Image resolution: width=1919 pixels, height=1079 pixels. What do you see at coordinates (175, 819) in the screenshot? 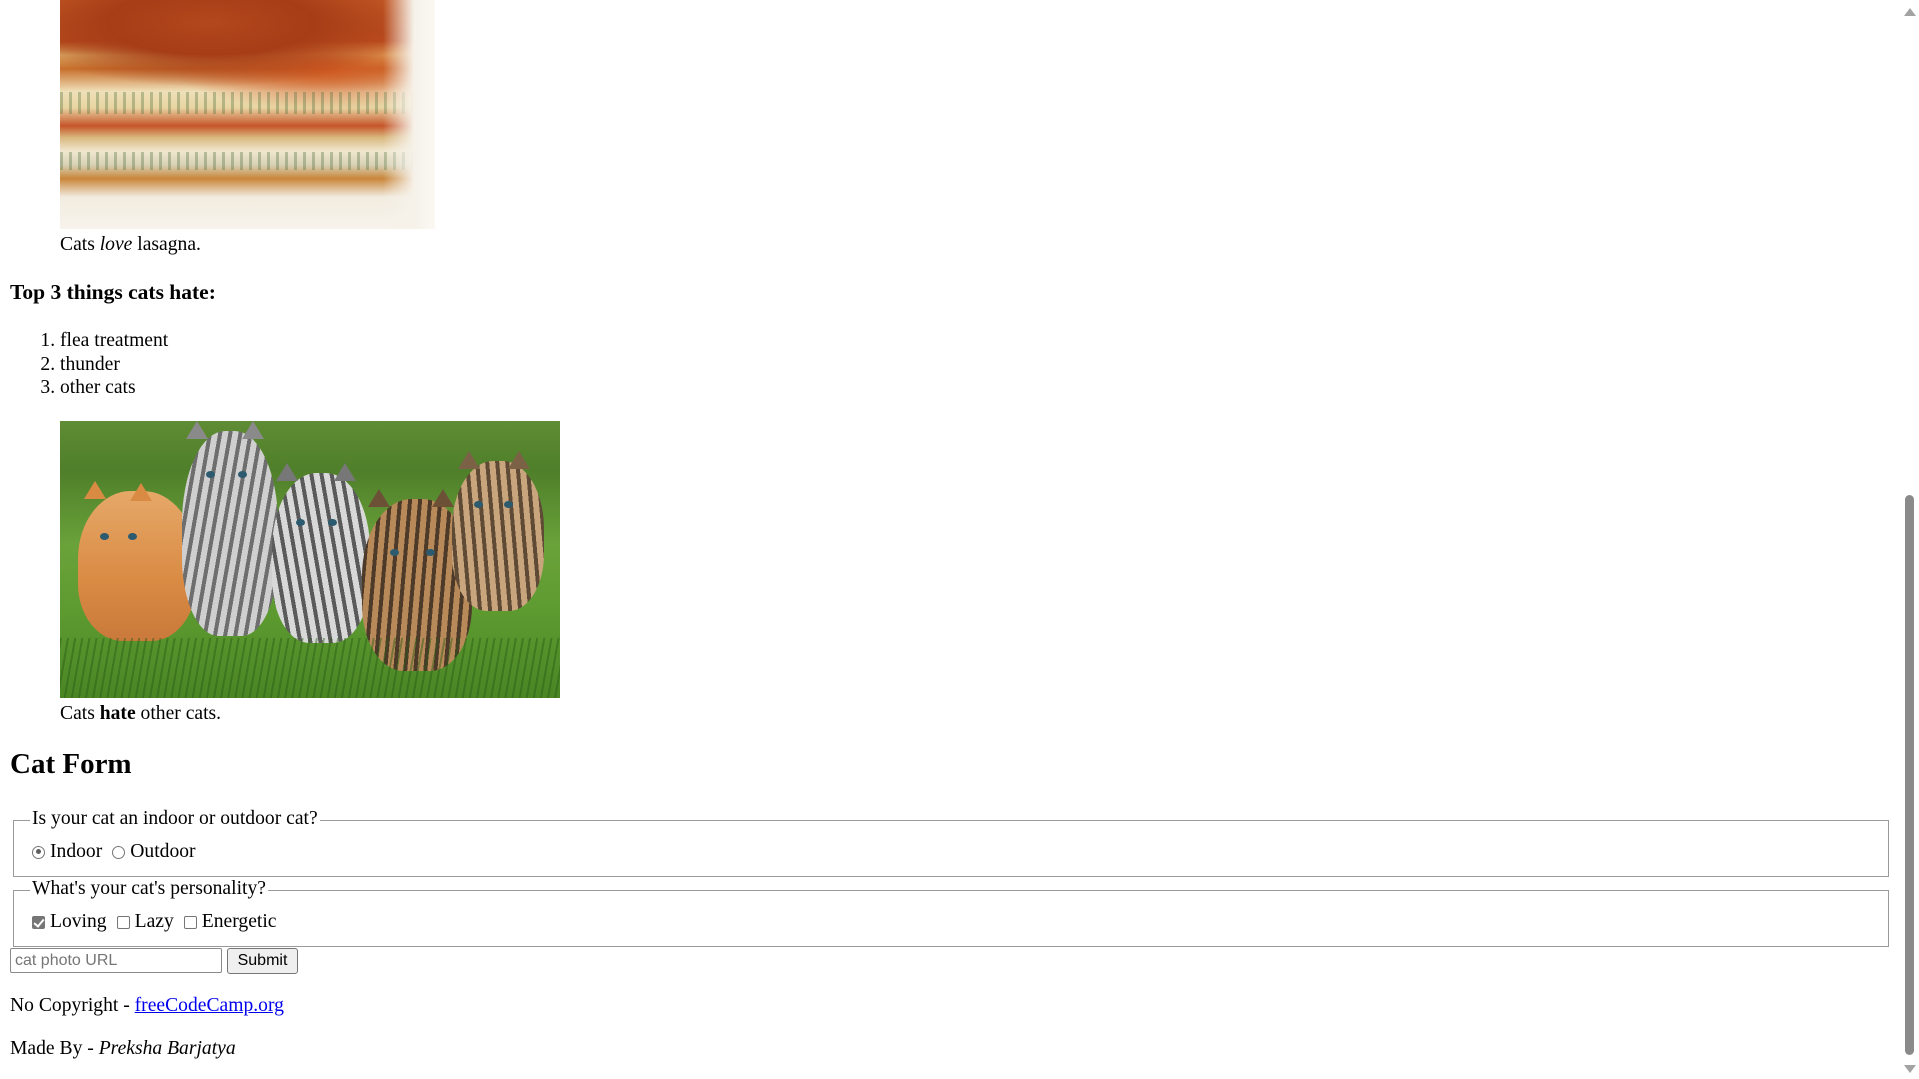
I see `location-legend: Is your cat an indoor or outdoor cat?` at bounding box center [175, 819].